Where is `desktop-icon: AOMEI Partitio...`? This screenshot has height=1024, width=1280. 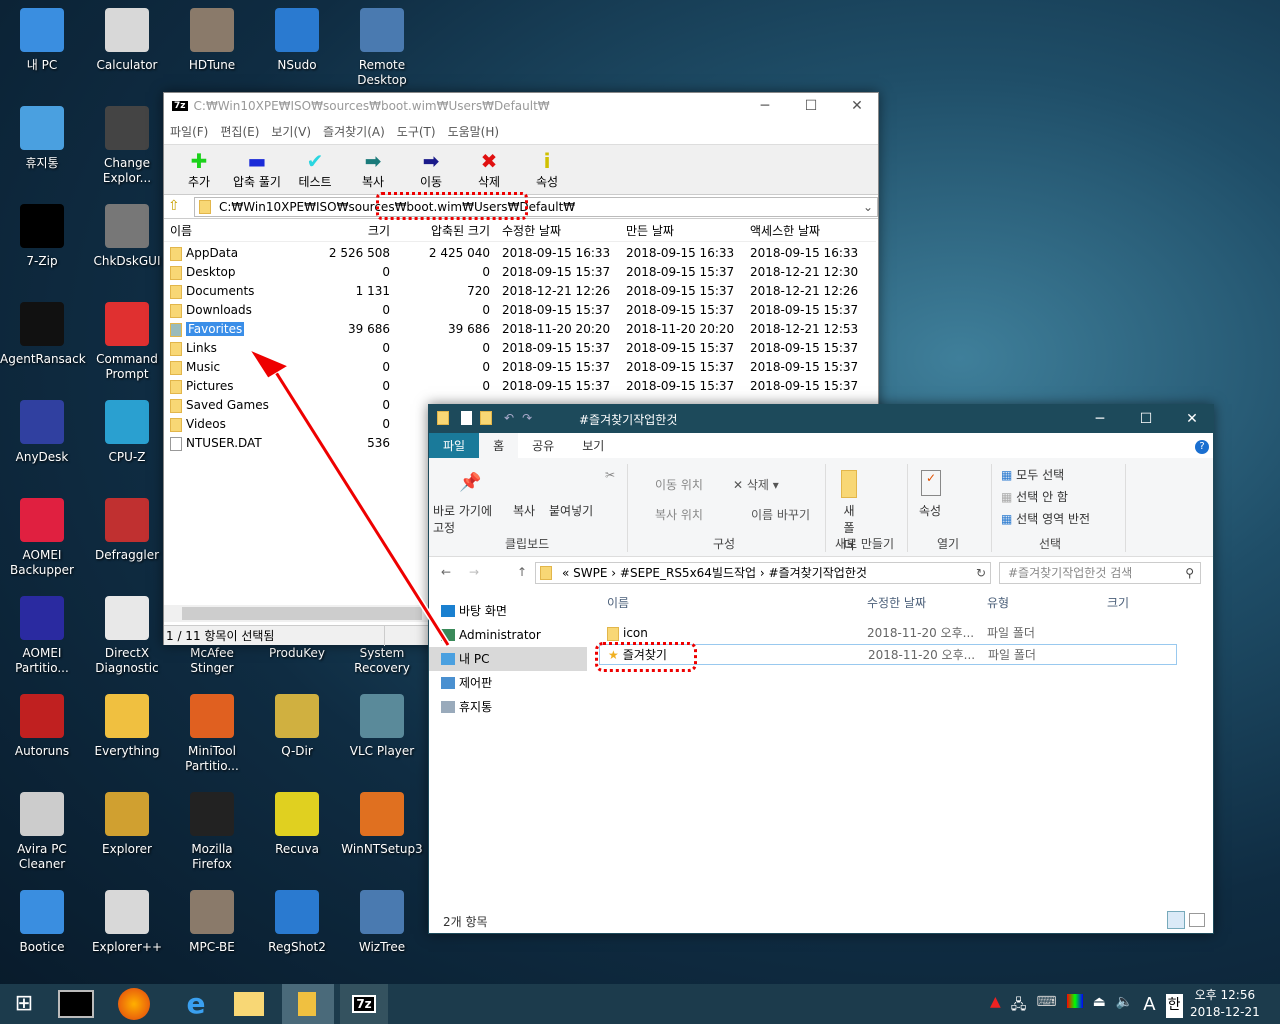
desktop-icon: AOMEI Partitio... is located at coordinates (42, 636).